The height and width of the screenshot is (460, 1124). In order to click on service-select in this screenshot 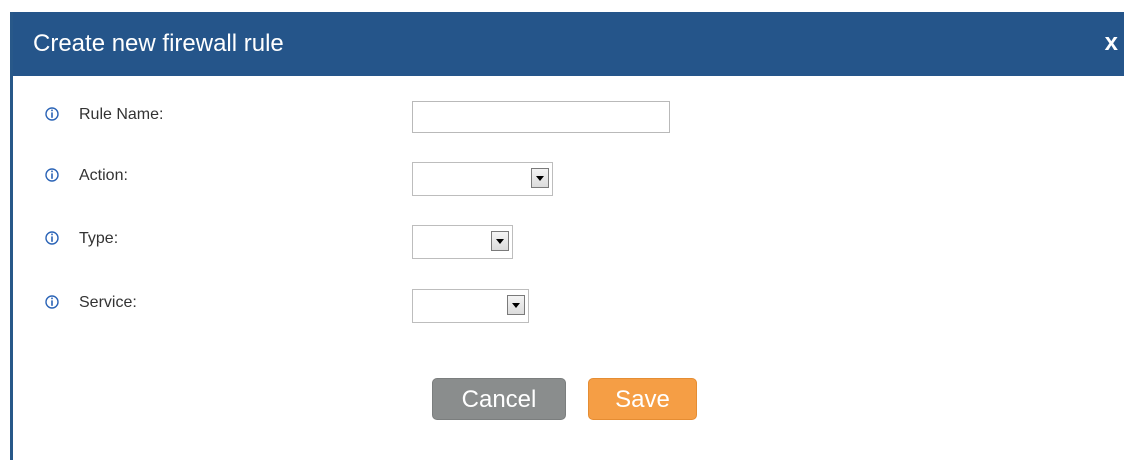, I will do `click(470, 306)`.